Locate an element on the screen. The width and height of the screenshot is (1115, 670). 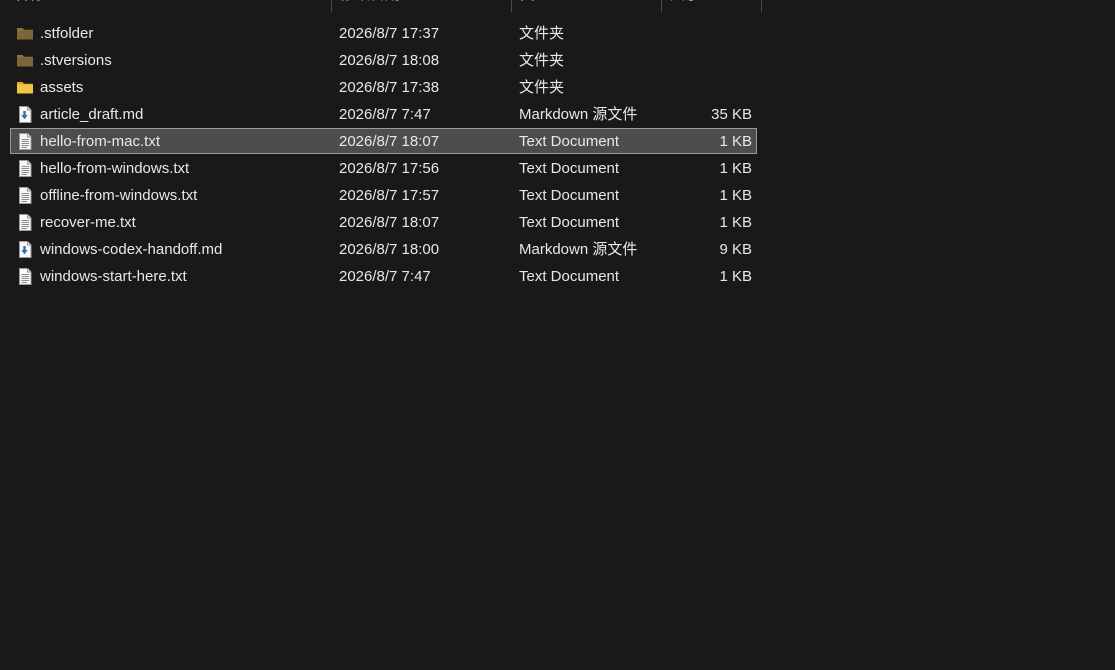
column-header: 名称 修改日期 类型 大小 is located at coordinates (381, 6).